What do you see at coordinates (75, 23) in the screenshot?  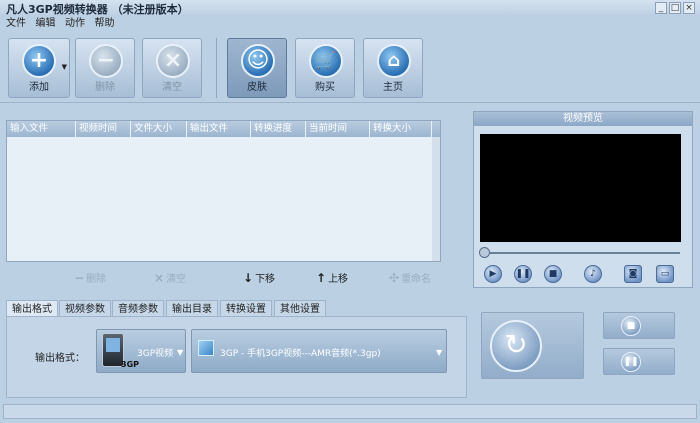 I see `menu-action: 动作` at bounding box center [75, 23].